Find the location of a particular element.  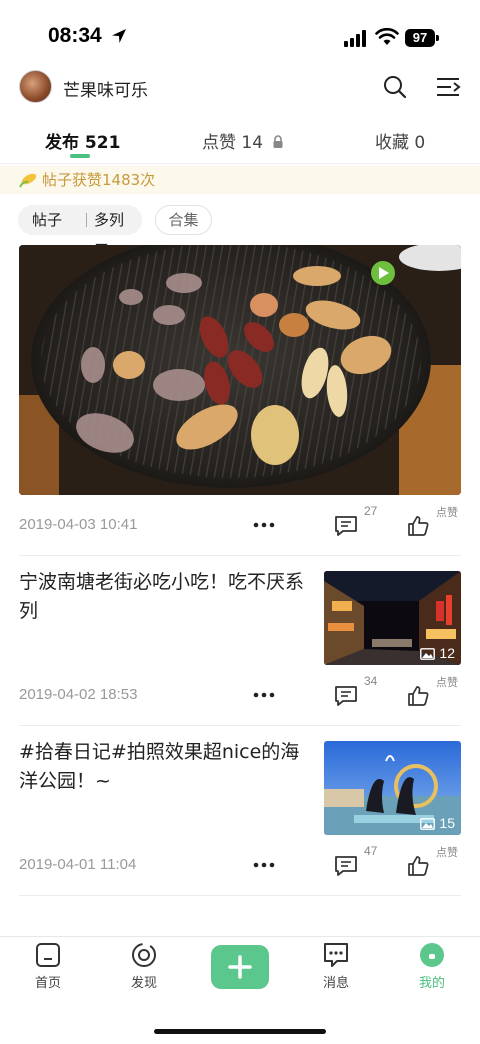

post-title: 宁波南塘老街必吃小吃！吃不厌系列 is located at coordinates (164, 597).